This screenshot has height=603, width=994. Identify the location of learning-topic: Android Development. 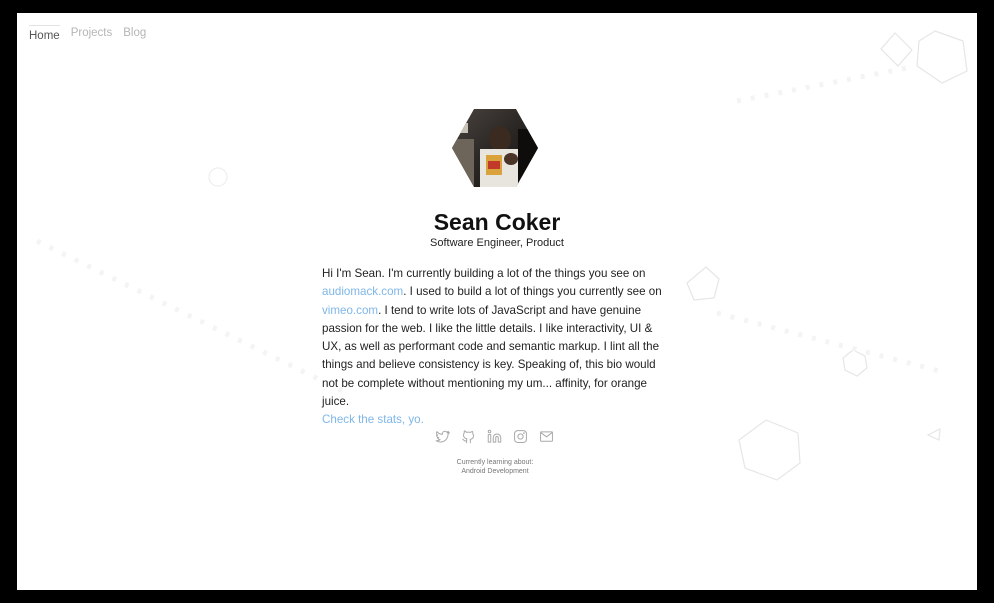
(495, 471).